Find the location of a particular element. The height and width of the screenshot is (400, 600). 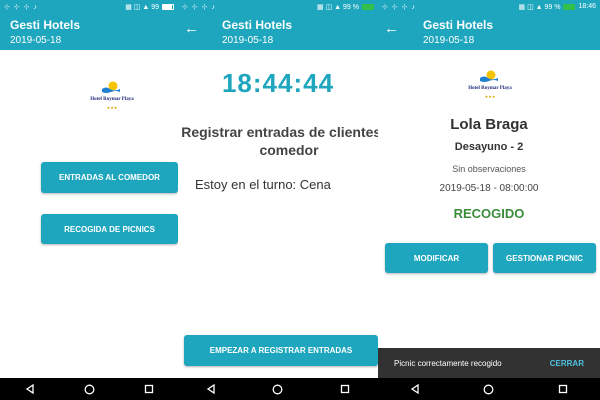

observations: Sin observaciones is located at coordinates (489, 169).